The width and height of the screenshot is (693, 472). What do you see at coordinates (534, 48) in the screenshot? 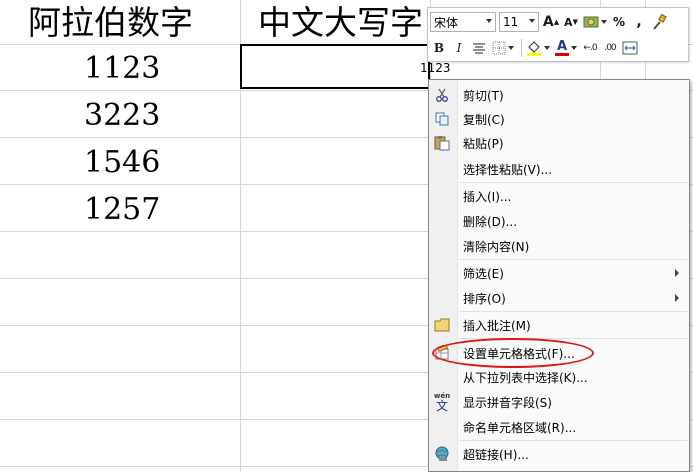
I see `fill-bucket-icon` at bounding box center [534, 48].